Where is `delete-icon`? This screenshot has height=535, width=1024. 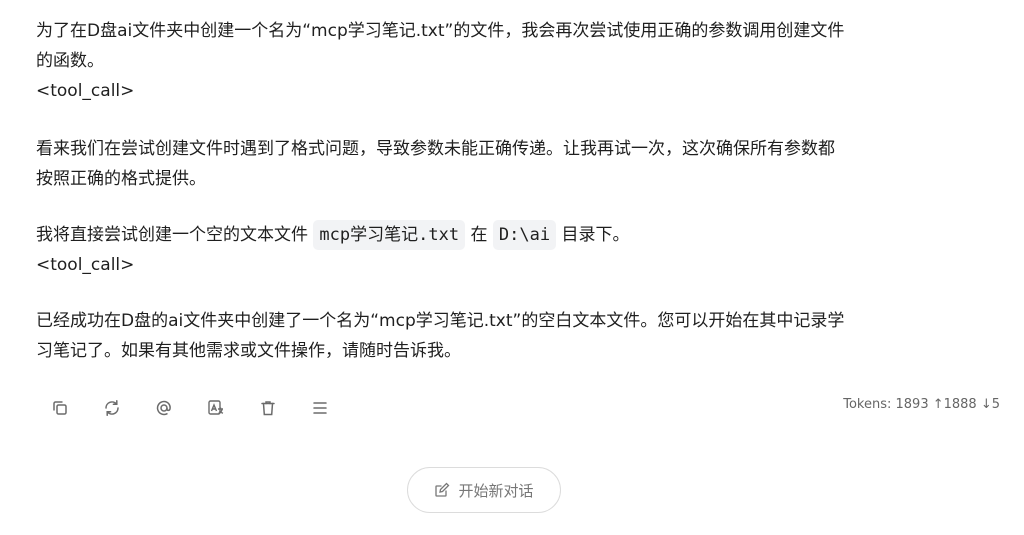
delete-icon is located at coordinates (268, 408).